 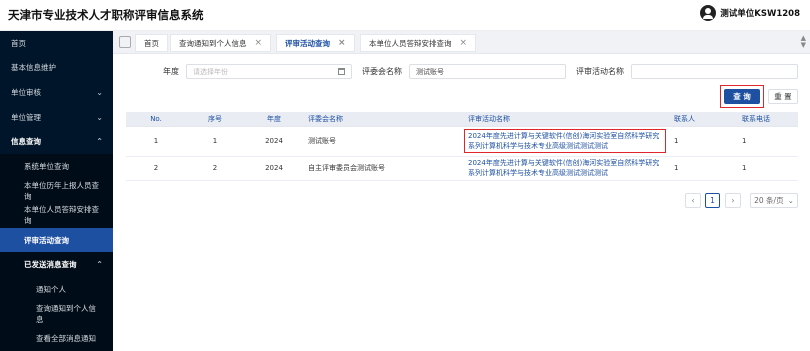 What do you see at coordinates (56, 117) in the screenshot?
I see `sidebar-item-unit-manage: 单位管理 ⌄` at bounding box center [56, 117].